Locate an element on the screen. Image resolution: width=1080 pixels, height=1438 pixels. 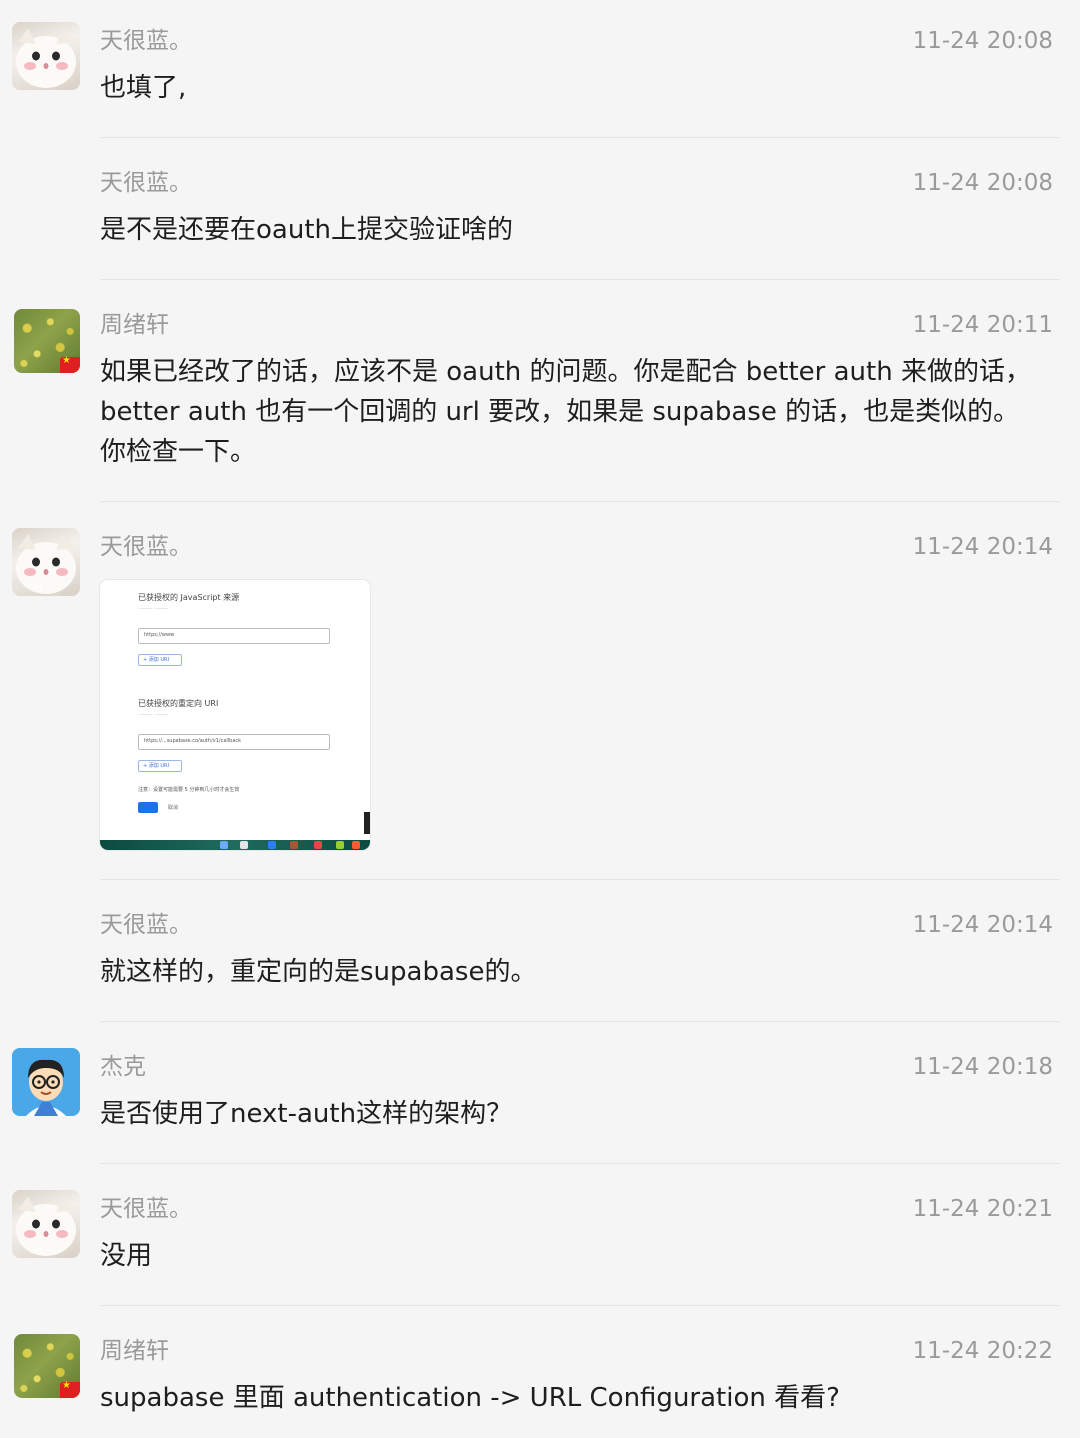
image-section-title: 已获授权的 JavaScript 来源 is located at coordinates (189, 597).